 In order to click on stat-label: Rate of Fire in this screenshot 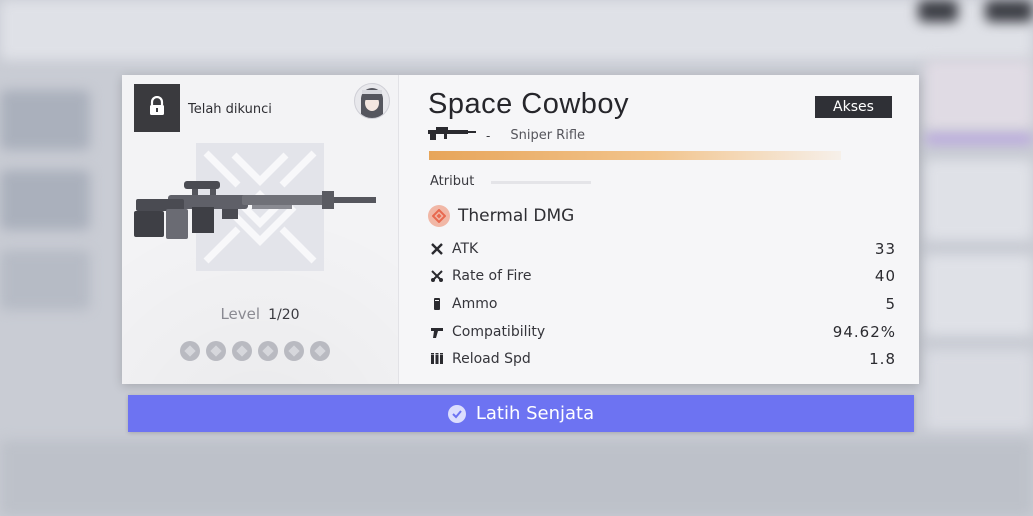, I will do `click(492, 276)`.